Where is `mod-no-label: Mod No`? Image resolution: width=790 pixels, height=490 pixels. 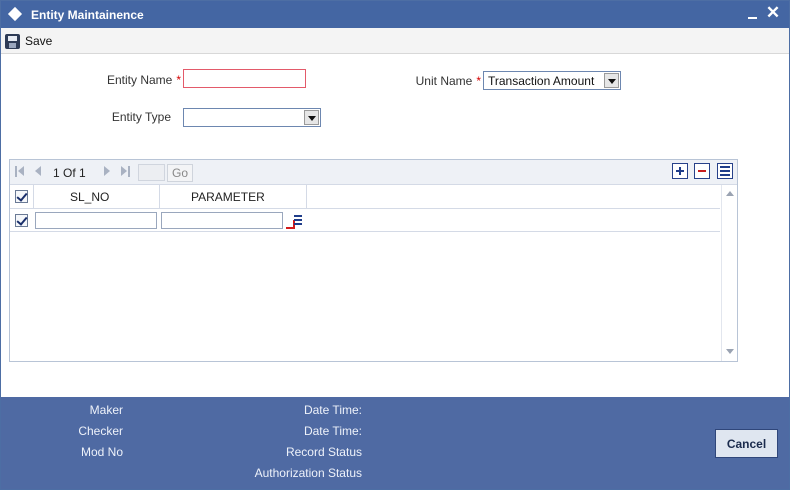
mod-no-label: Mod No is located at coordinates (101, 452).